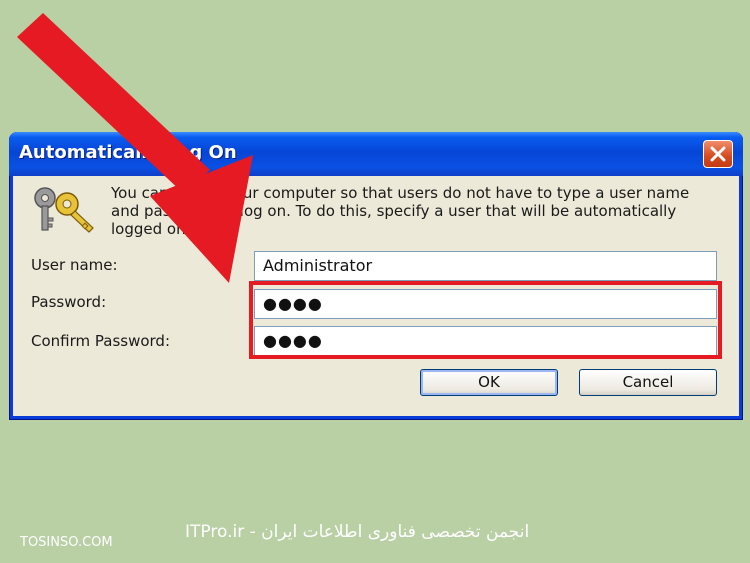 The width and height of the screenshot is (750, 563). I want to click on keys-icon, so click(64, 210).